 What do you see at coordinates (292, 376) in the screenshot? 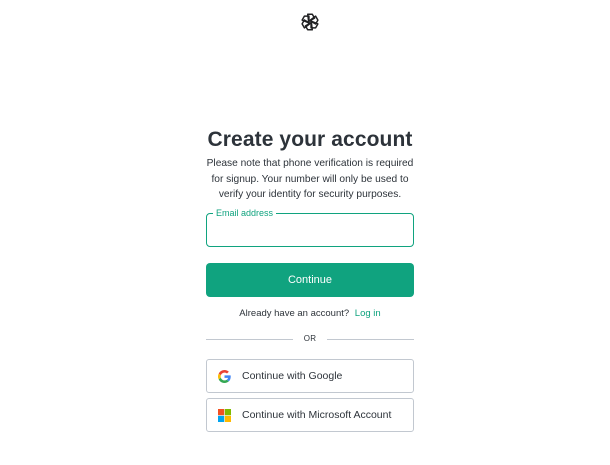
I see `google-button-label: Continue with Google` at bounding box center [292, 376].